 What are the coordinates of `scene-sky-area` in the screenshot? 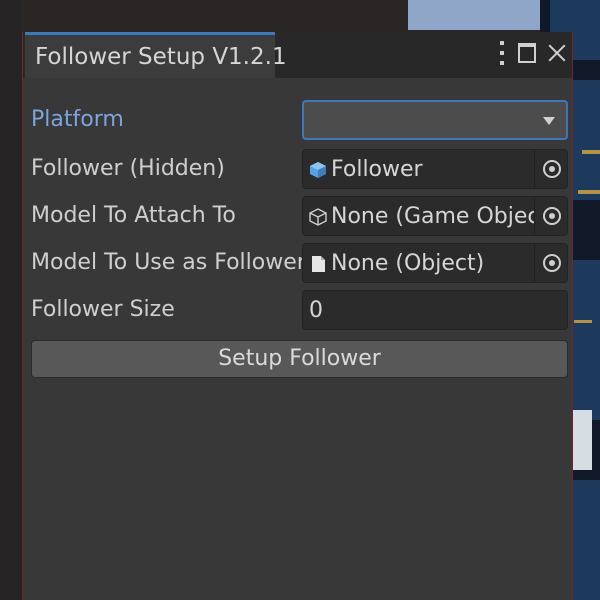 It's located at (483, 15).